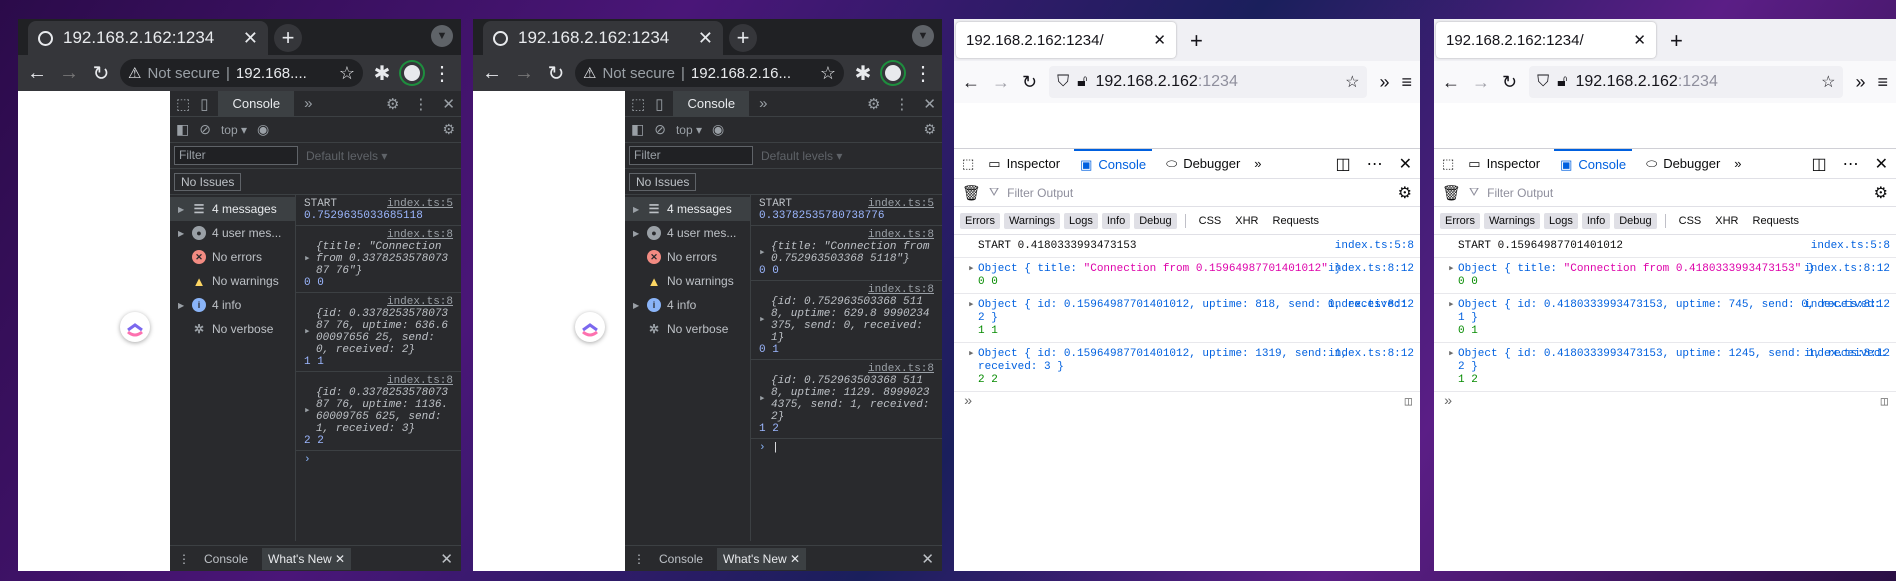 The image size is (1896, 581). I want to click on filter-requests: Requests, so click(1776, 221).